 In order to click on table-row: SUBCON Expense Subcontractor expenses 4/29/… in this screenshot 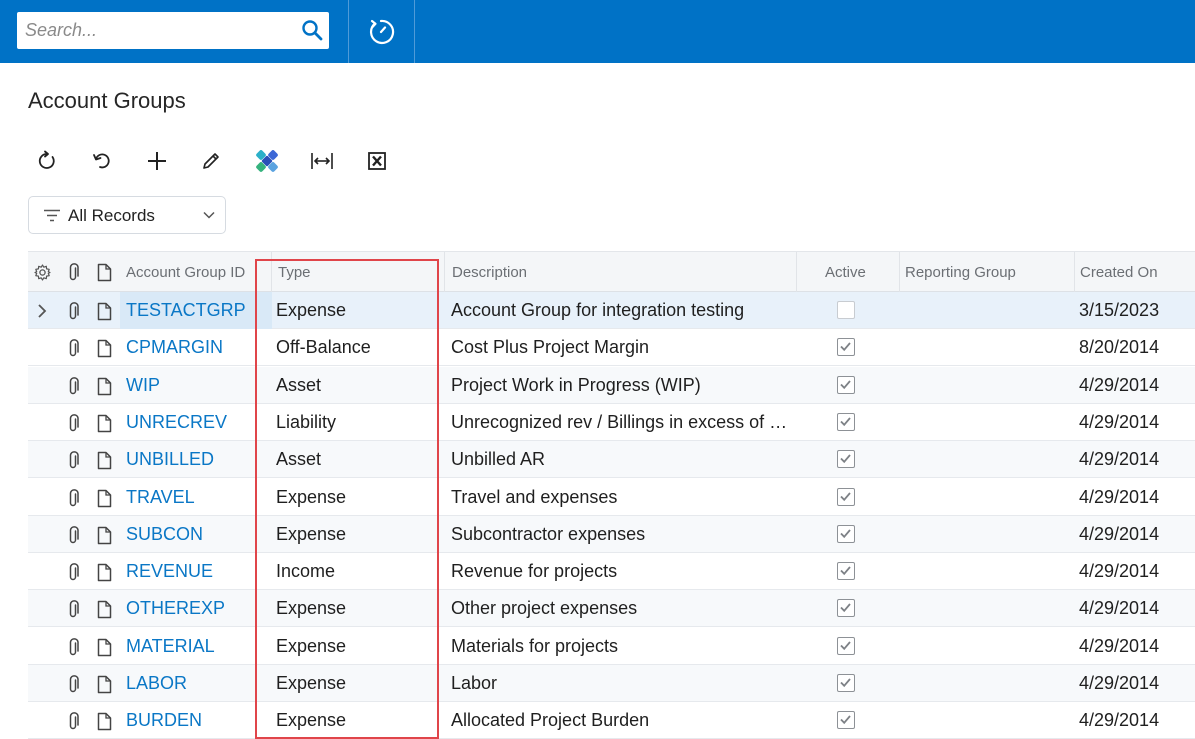, I will do `click(611, 534)`.